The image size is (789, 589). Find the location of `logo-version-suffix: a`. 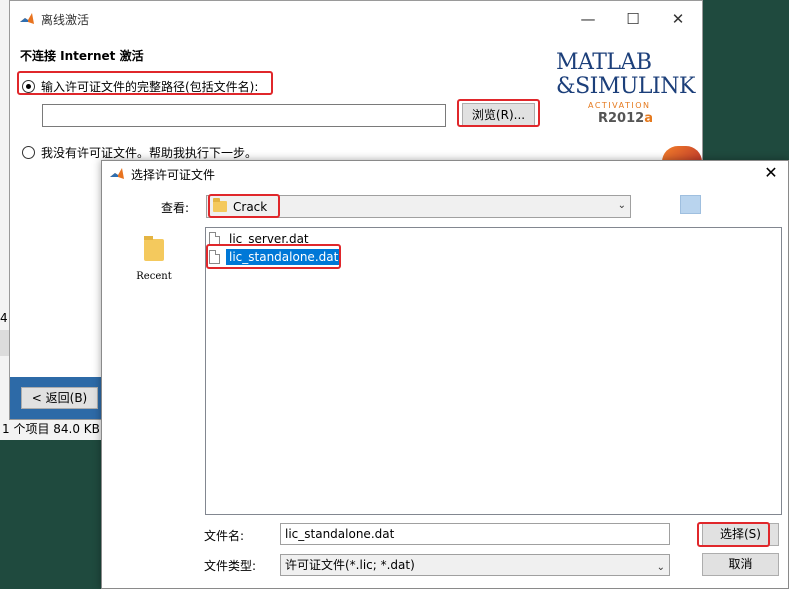

logo-version-suffix: a is located at coordinates (648, 118).